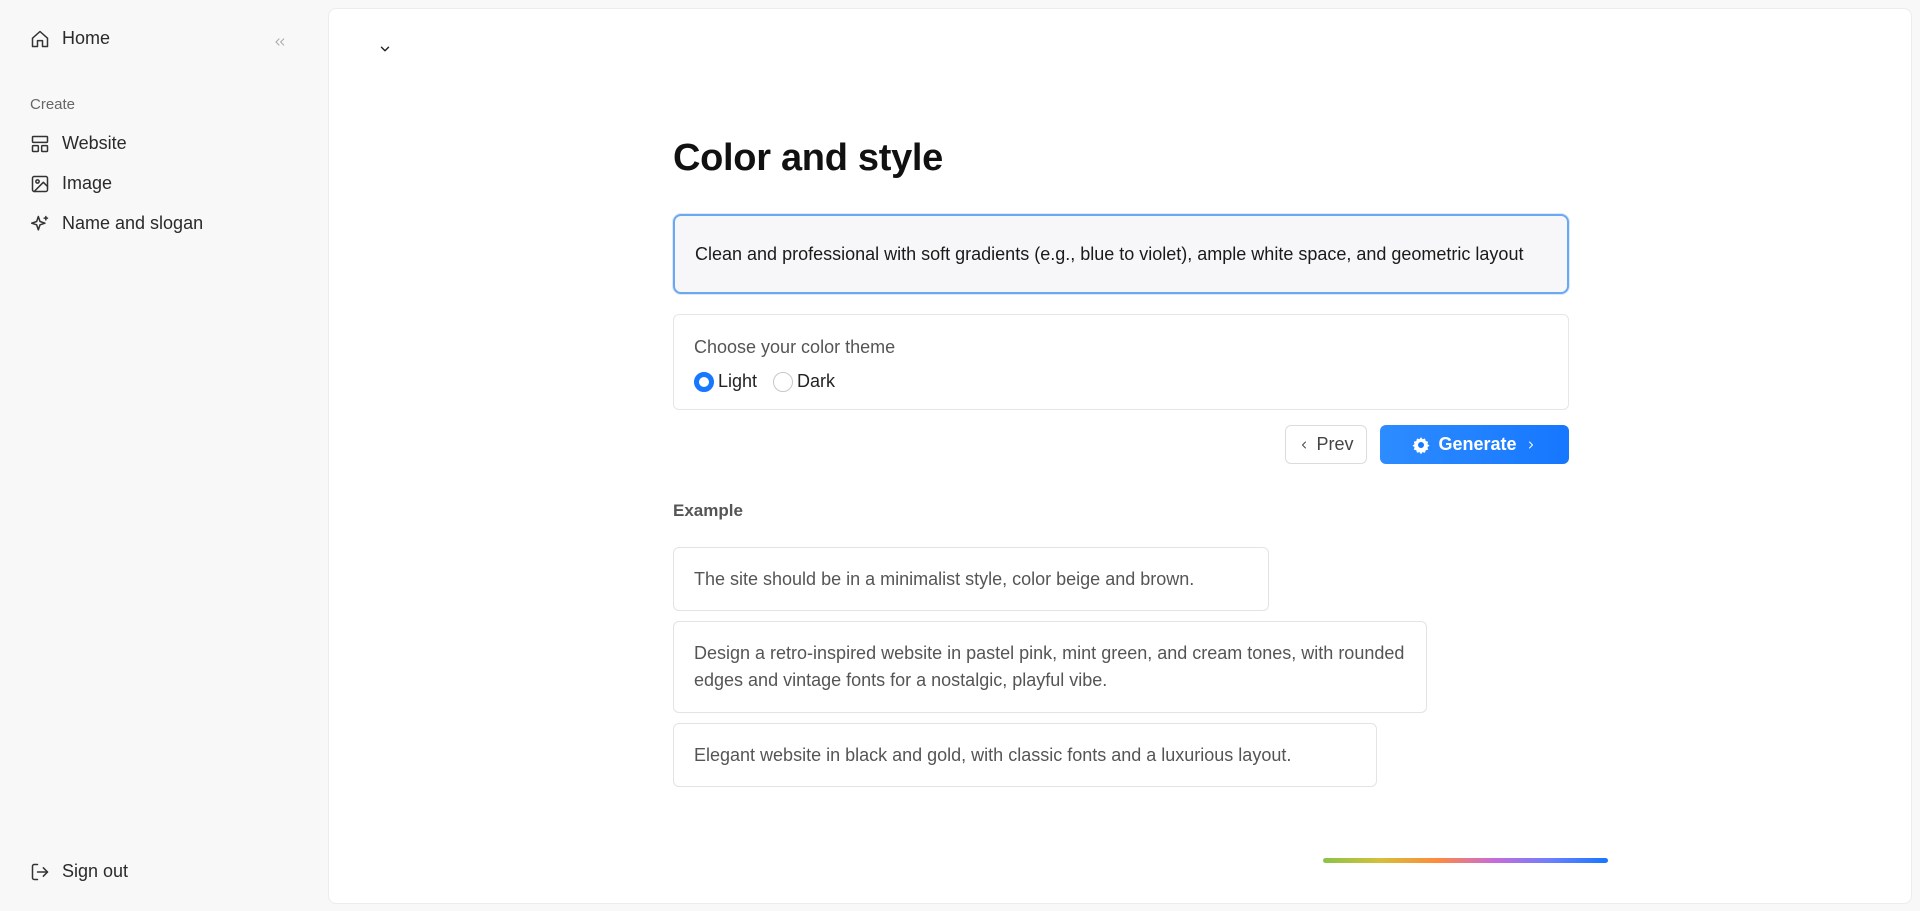  I want to click on dropdown-toggle, so click(385, 49).